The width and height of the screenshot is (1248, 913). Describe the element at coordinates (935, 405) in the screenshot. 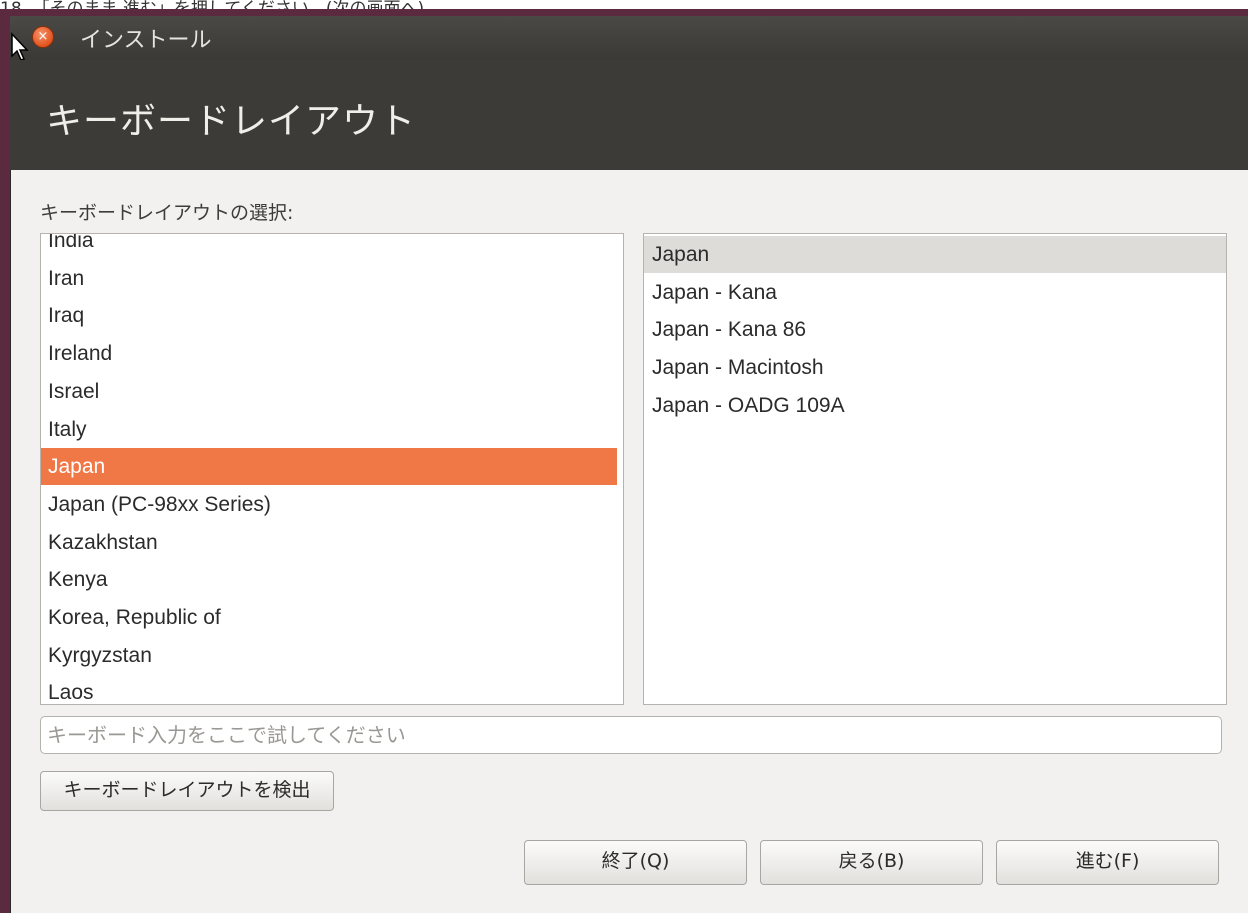

I see `variant-list-item: Japan - OADG 109A` at that location.